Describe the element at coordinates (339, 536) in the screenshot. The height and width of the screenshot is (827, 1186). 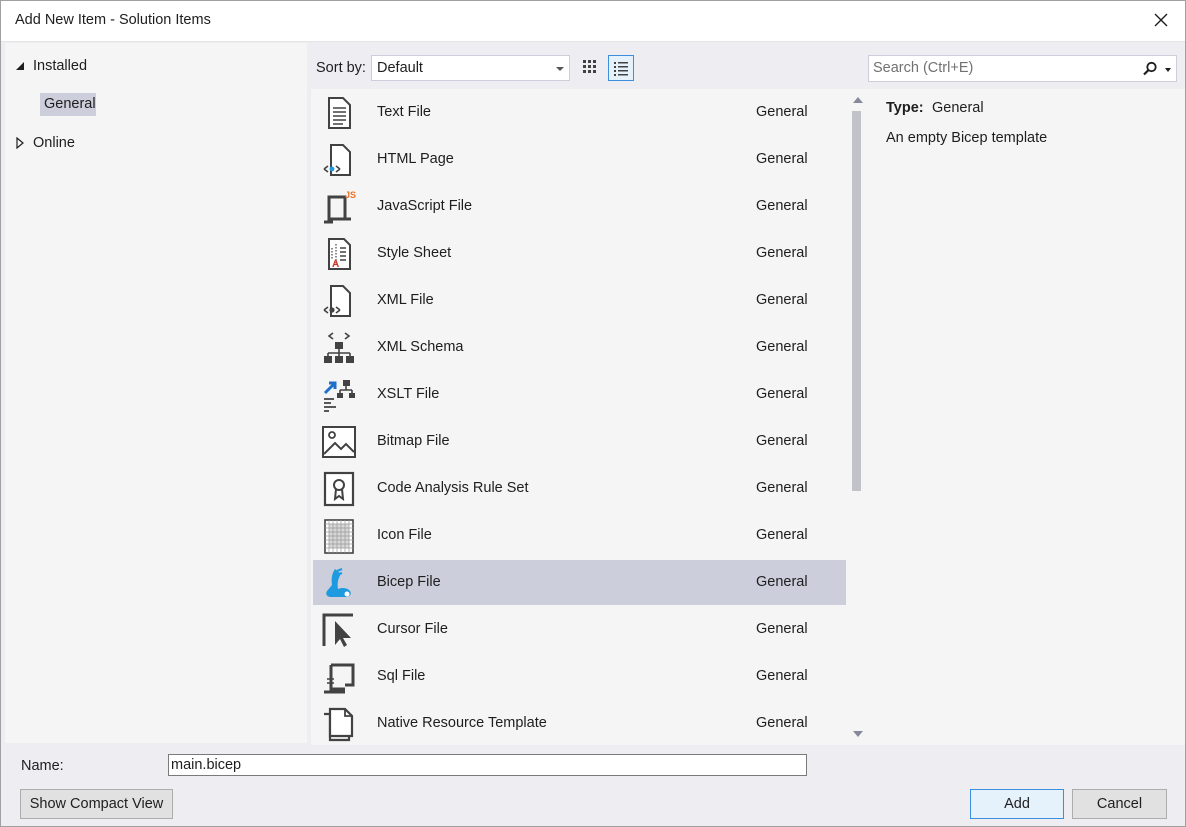
I see `icon-file-icon` at that location.